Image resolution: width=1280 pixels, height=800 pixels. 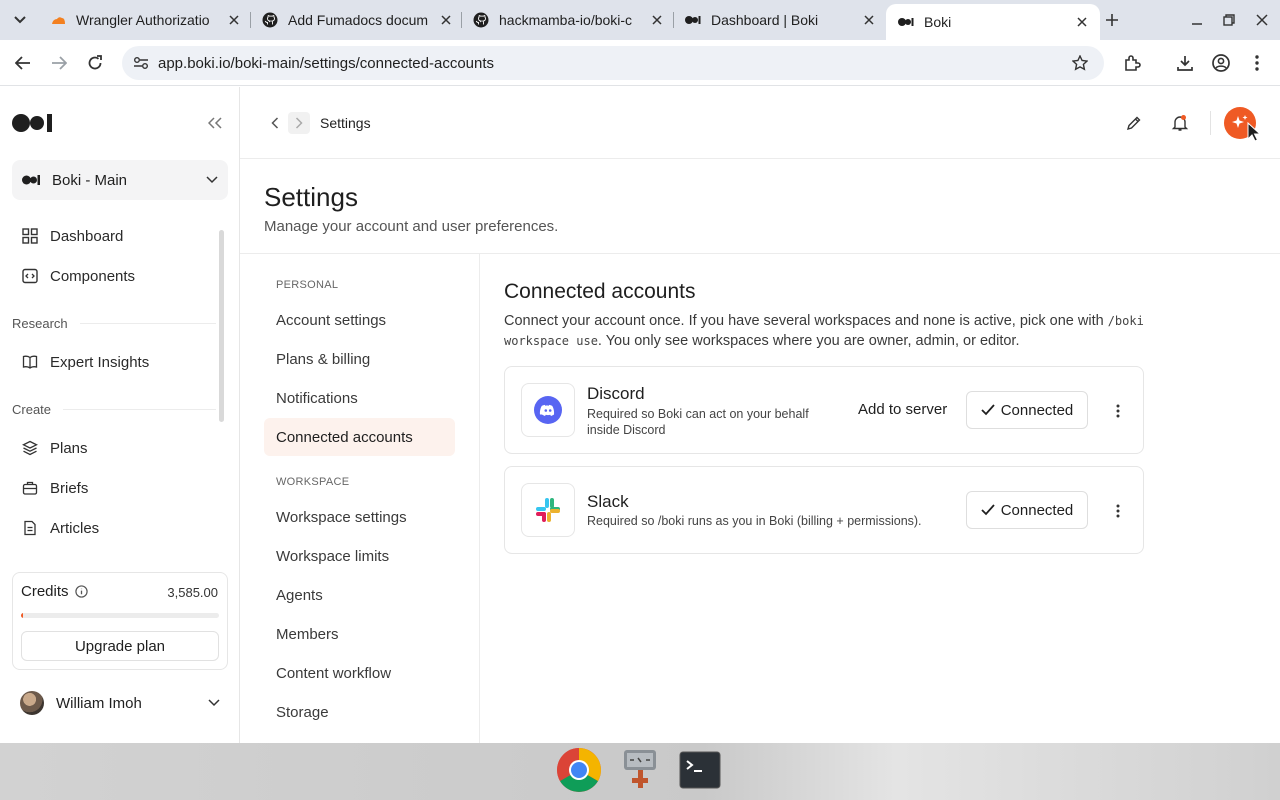 What do you see at coordinates (45, 591) in the screenshot?
I see `credits-label: Credits` at bounding box center [45, 591].